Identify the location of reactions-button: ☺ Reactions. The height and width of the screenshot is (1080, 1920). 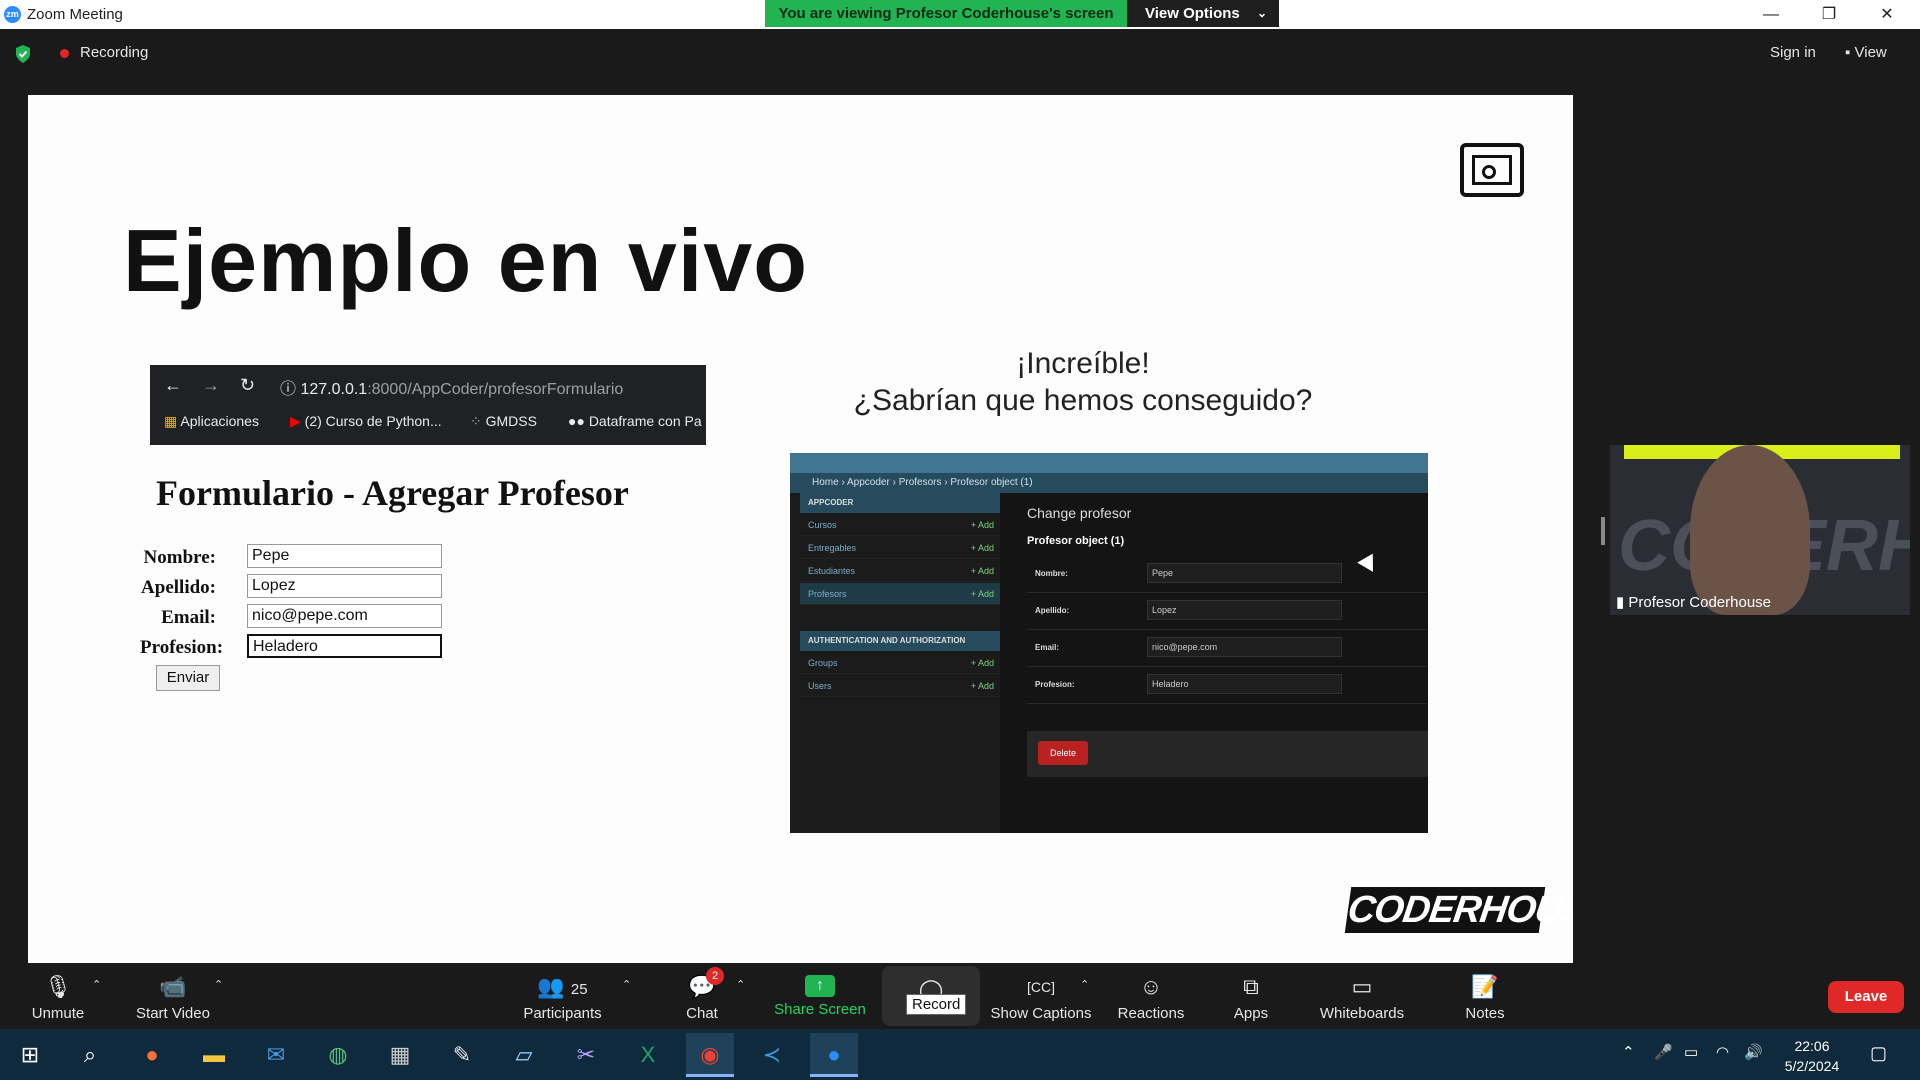
(1151, 996).